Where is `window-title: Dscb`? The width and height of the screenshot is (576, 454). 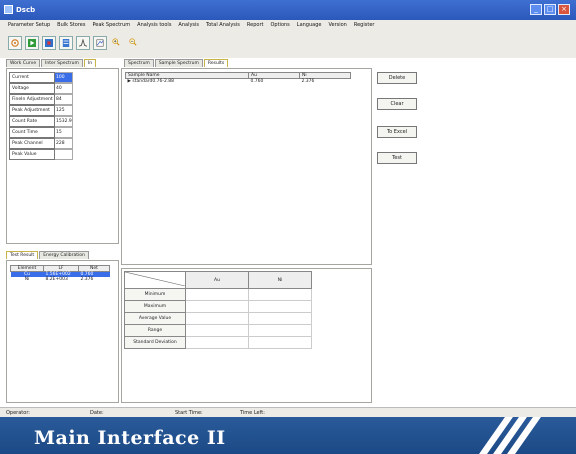 window-title: Dscb is located at coordinates (26, 10).